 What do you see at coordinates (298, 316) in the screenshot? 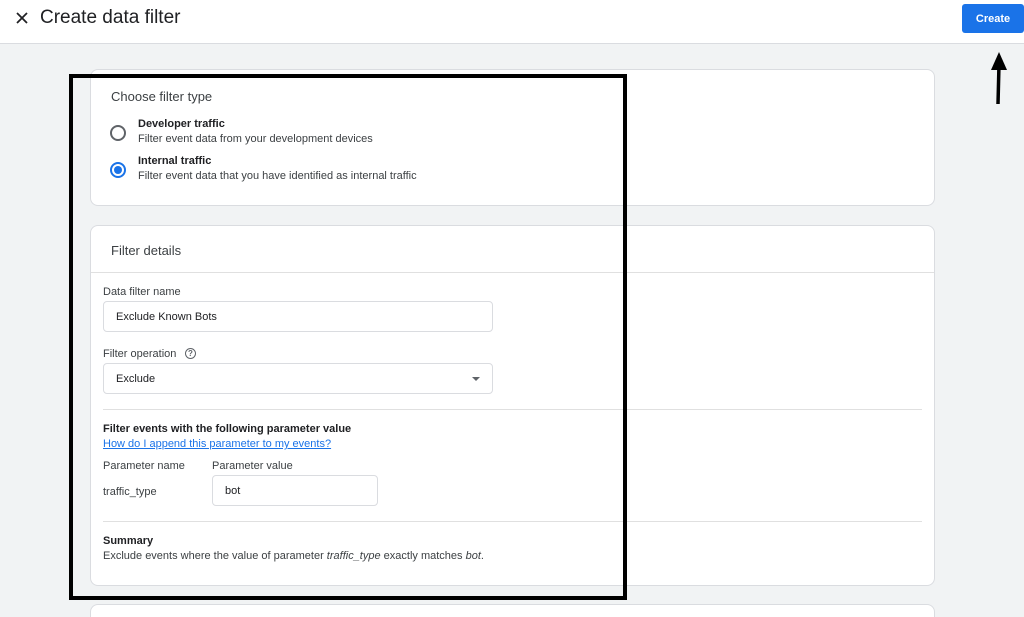
I see `data-filter-name-input` at bounding box center [298, 316].